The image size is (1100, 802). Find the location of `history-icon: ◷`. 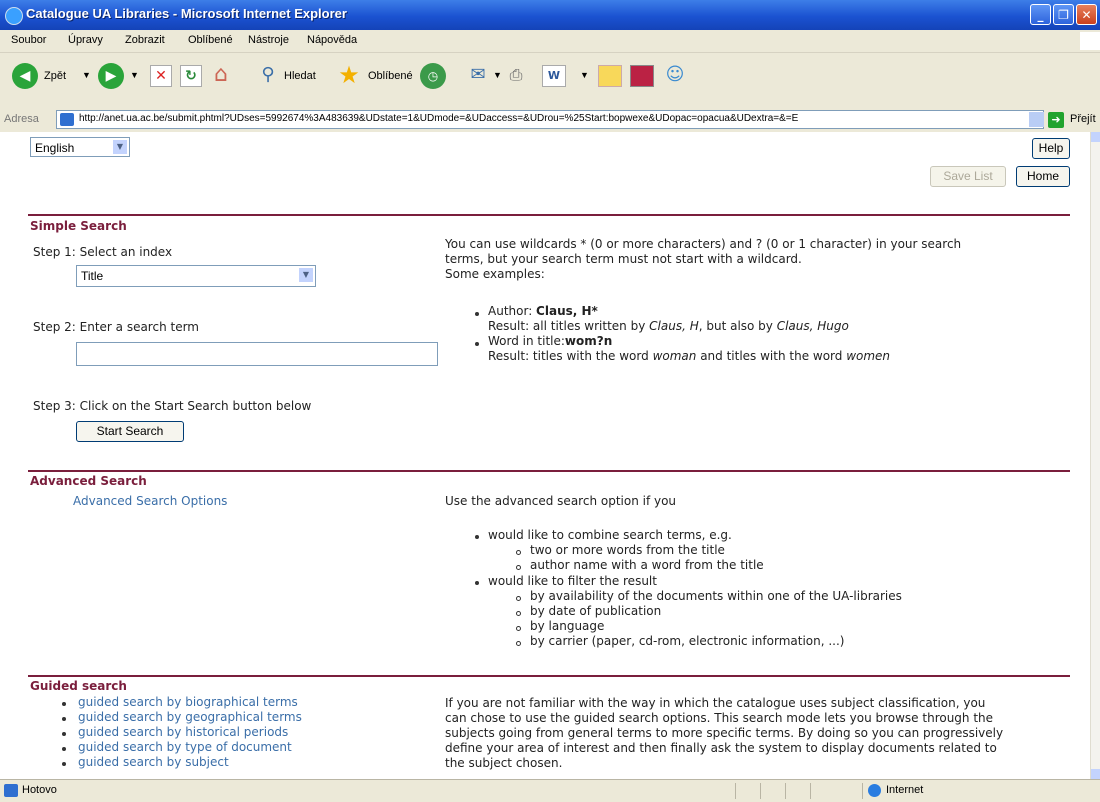

history-icon: ◷ is located at coordinates (433, 76).